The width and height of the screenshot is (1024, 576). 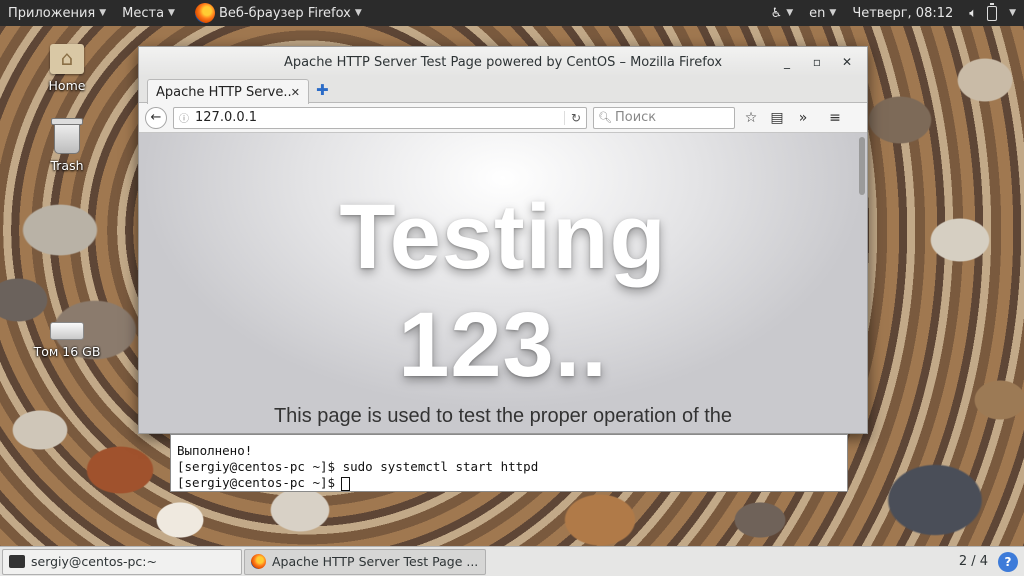 I want to click on system-menu: 🔈︎ ▼, so click(x=992, y=13).